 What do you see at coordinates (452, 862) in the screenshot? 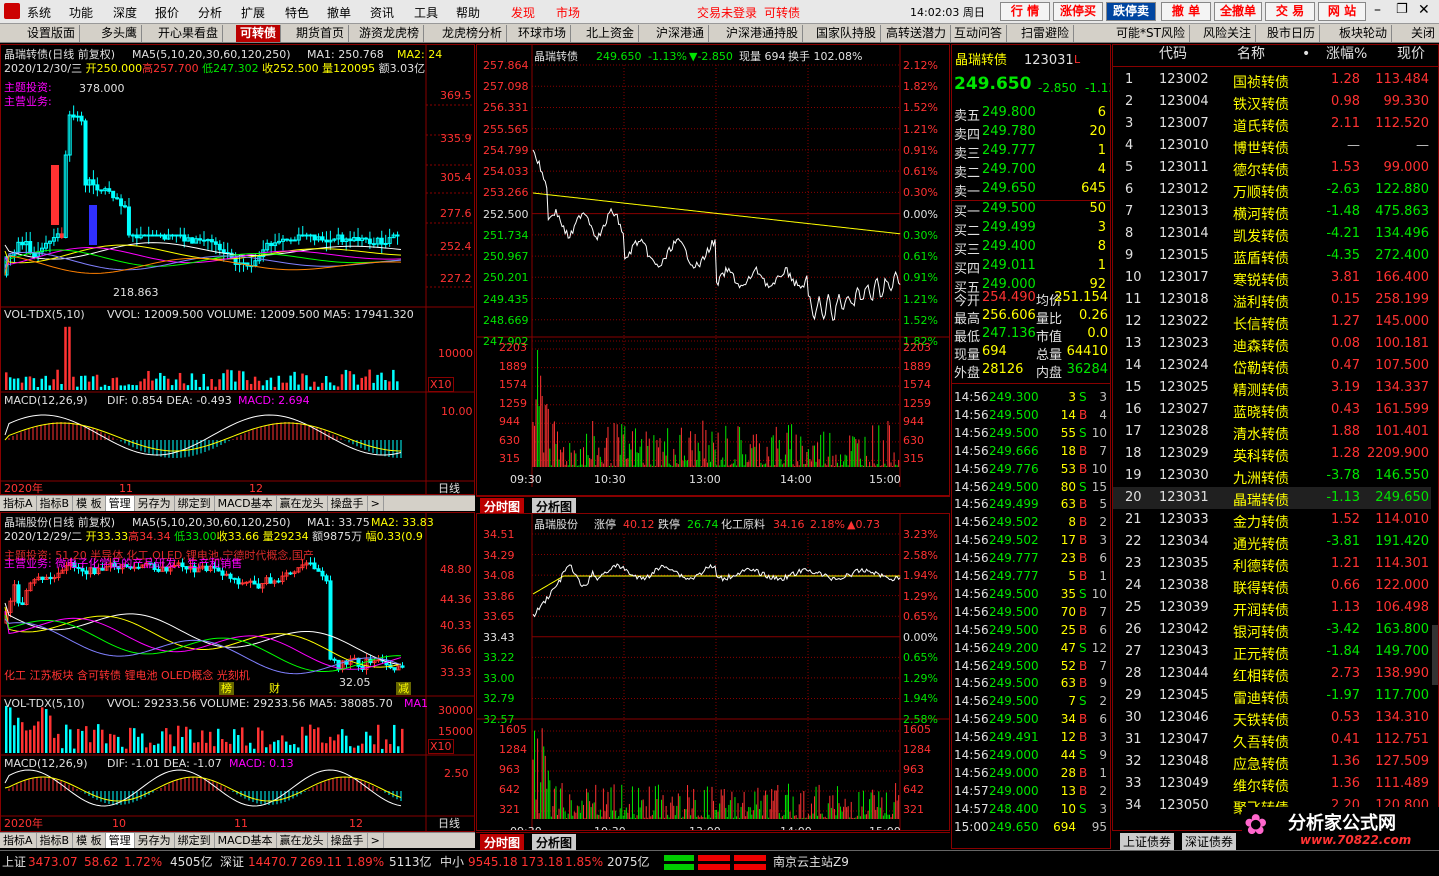
I see `zx-name: 中小` at bounding box center [452, 862].